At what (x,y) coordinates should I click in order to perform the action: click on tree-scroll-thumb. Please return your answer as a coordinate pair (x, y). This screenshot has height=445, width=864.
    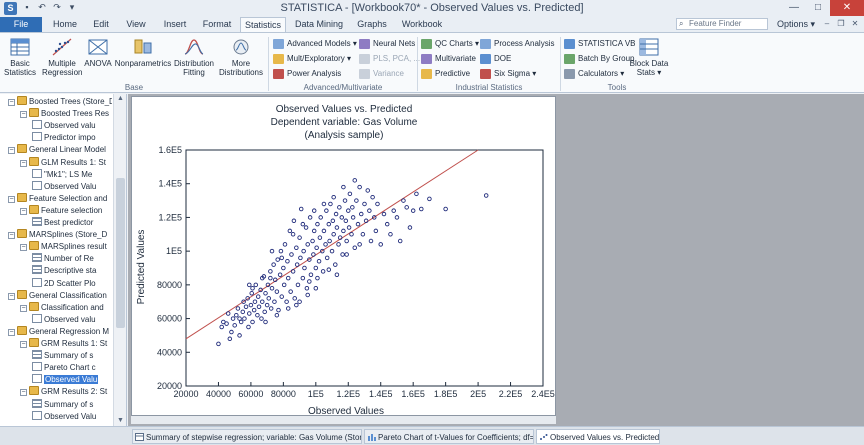
    Looking at the image, I should click on (120, 253).